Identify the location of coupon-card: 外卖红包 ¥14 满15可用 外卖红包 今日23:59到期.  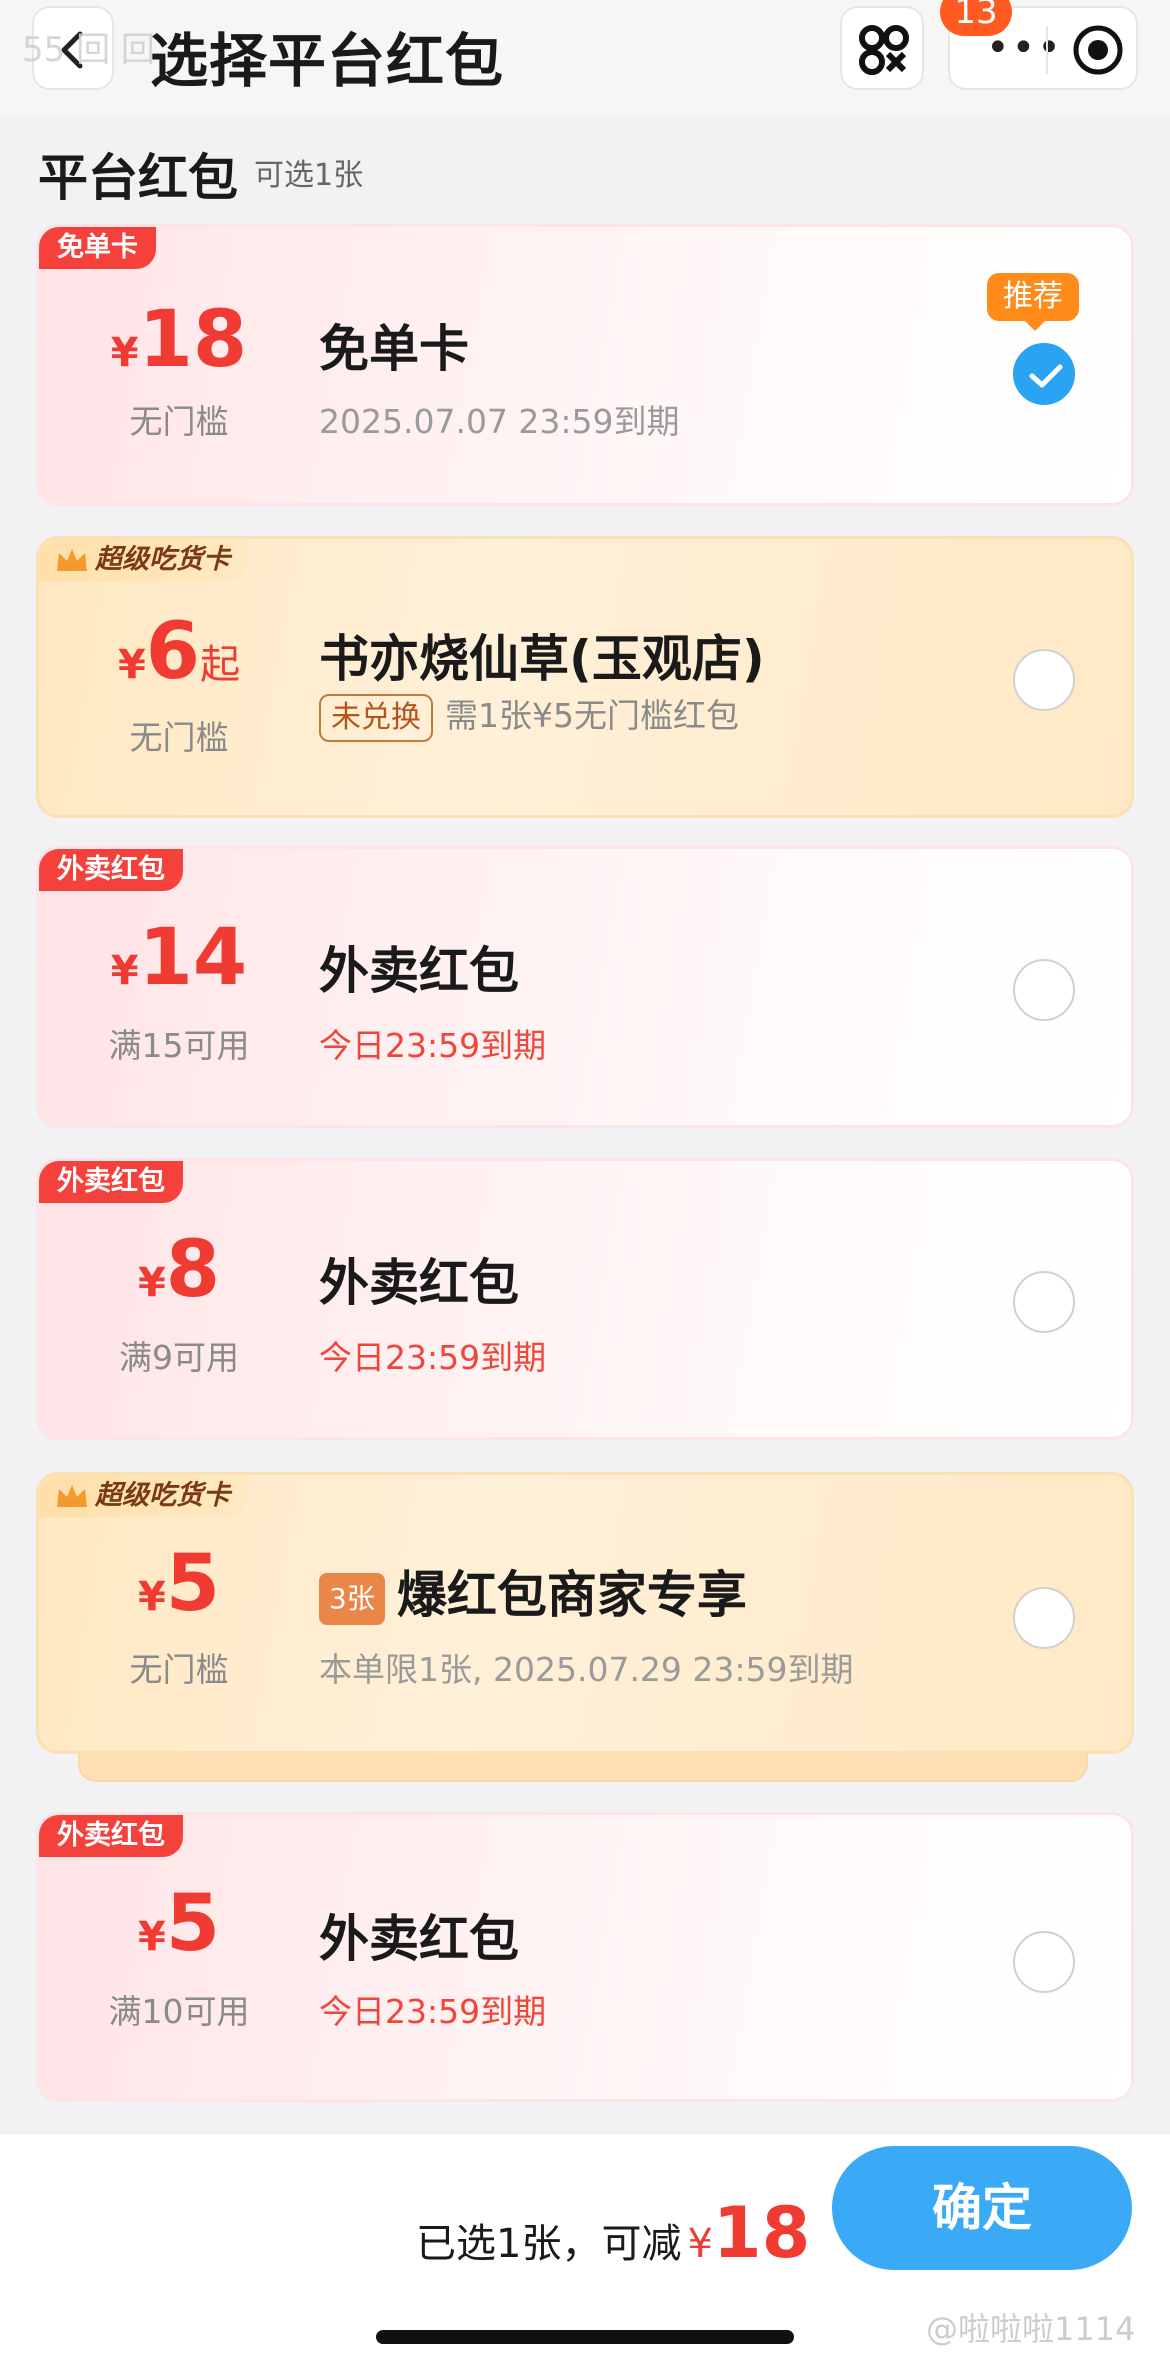
(585, 987).